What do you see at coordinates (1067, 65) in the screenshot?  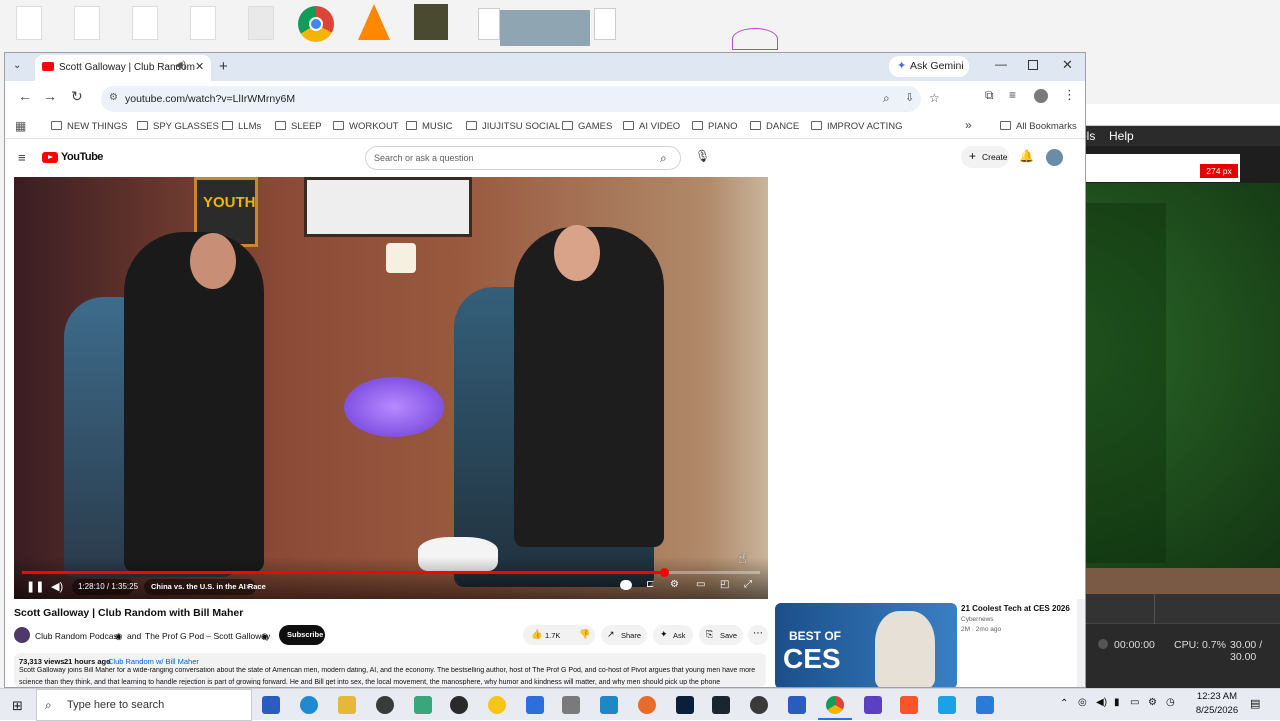 I see `close-window-icon: ✕` at bounding box center [1067, 65].